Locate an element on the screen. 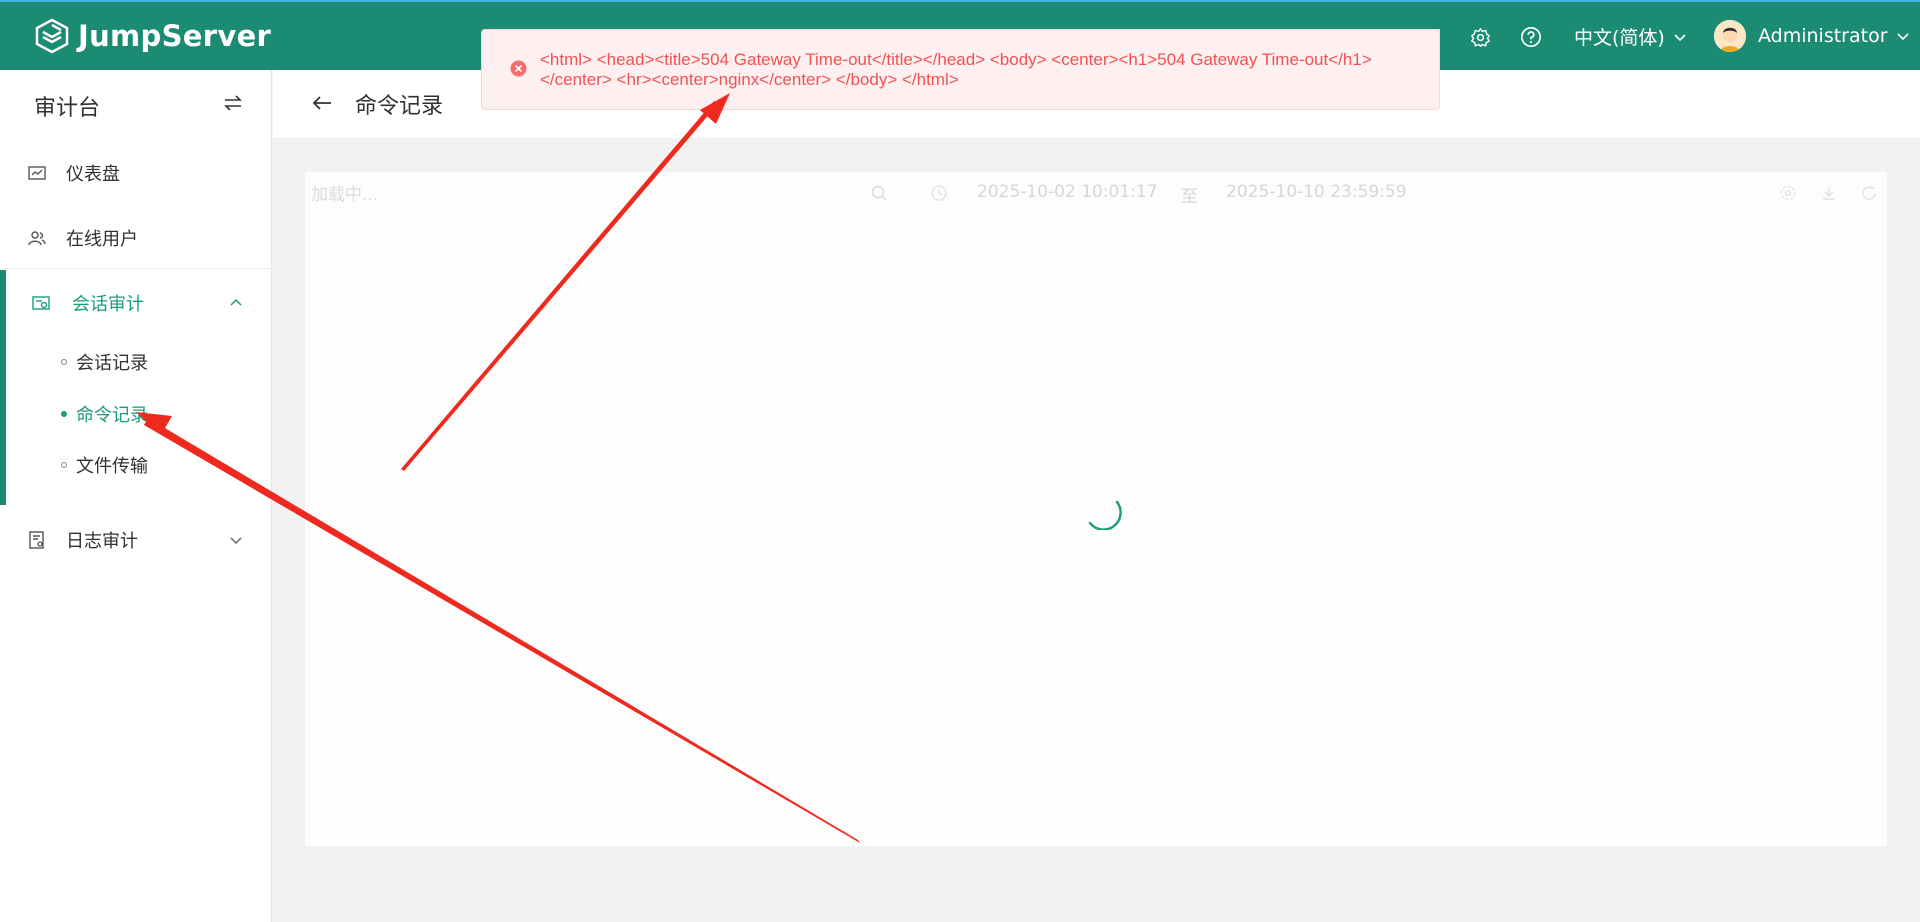 Image resolution: width=1920 pixels, height=922 pixels. user-menu: Administrator is located at coordinates (1812, 36).